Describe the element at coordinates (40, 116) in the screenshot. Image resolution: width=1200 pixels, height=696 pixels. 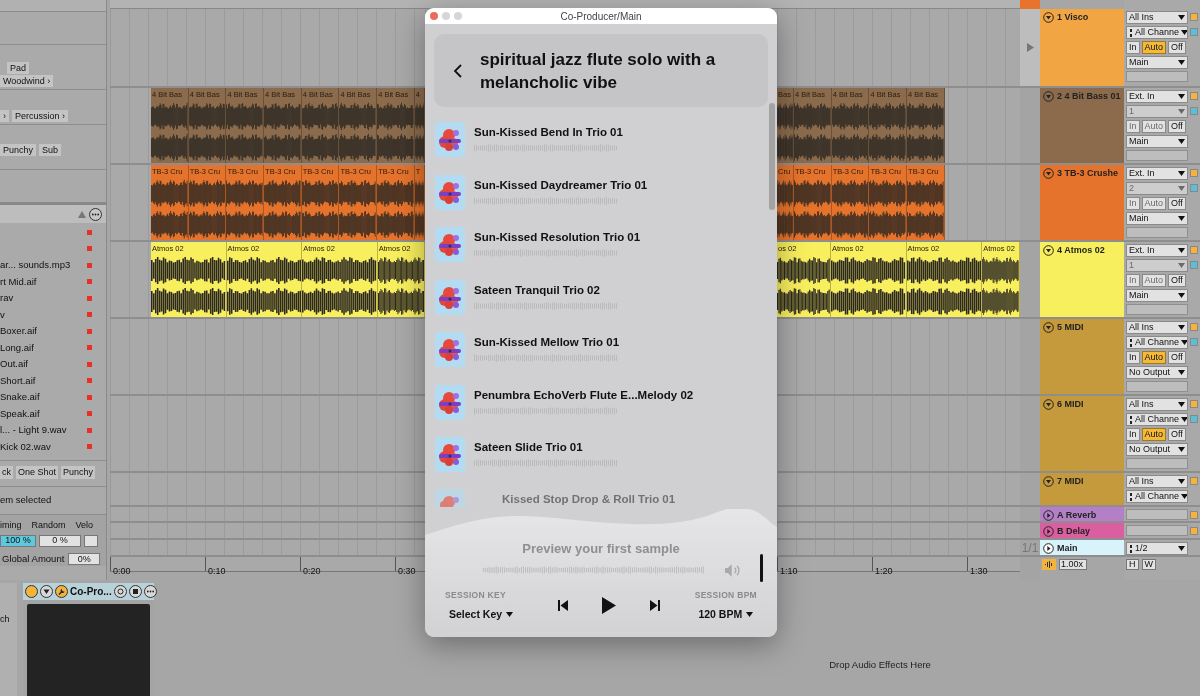
I see `tag-chip: Percussion ›` at that location.